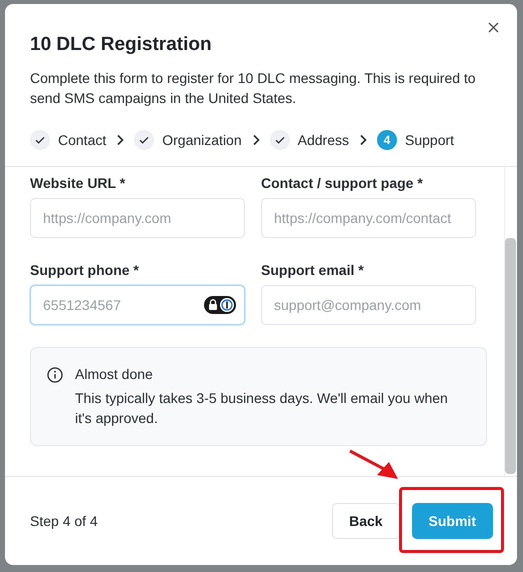 This screenshot has width=523, height=572. Describe the element at coordinates (429, 140) in the screenshot. I see `step-label: Support` at that location.